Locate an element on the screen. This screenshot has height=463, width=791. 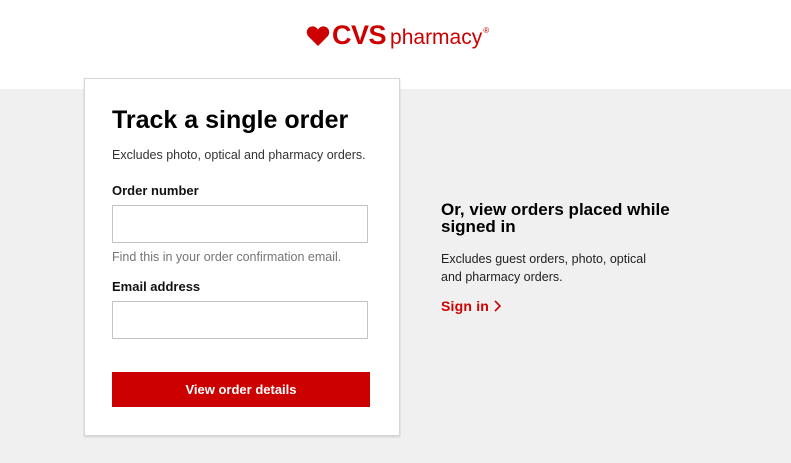
cvs-pharmacy-logo: CVS pharmacy ® is located at coordinates (397, 35).